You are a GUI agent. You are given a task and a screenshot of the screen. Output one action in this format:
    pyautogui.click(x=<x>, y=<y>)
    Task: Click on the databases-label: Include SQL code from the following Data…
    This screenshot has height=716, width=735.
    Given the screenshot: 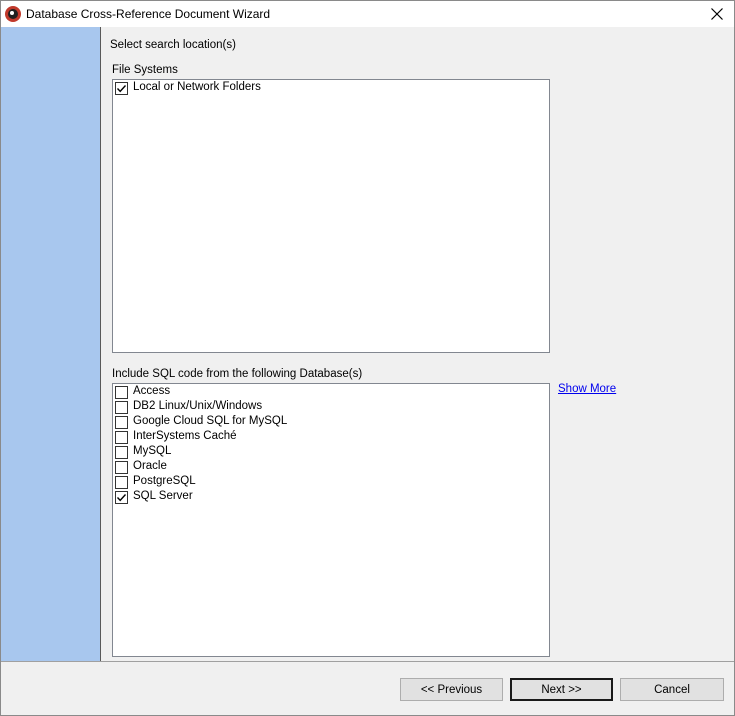 What is the action you would take?
    pyautogui.click(x=237, y=374)
    